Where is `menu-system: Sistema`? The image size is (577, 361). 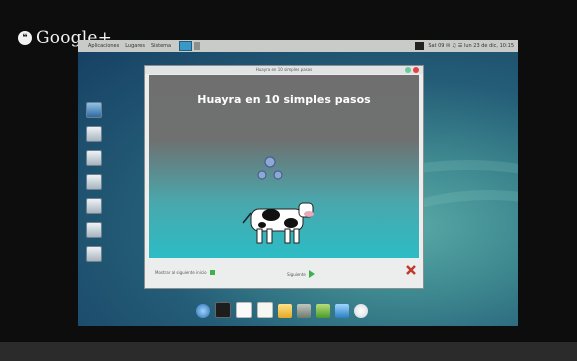
menu-system: Sistema is located at coordinates (161, 46).